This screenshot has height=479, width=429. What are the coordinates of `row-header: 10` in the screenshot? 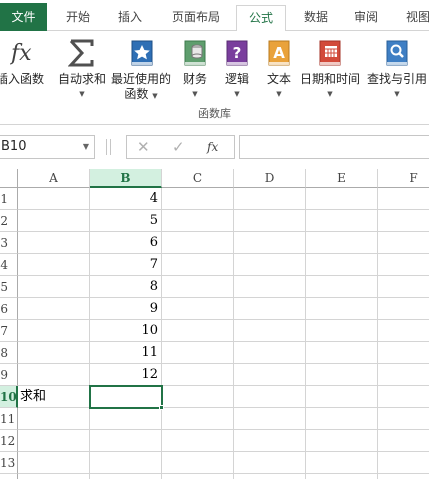 It's located at (9, 397).